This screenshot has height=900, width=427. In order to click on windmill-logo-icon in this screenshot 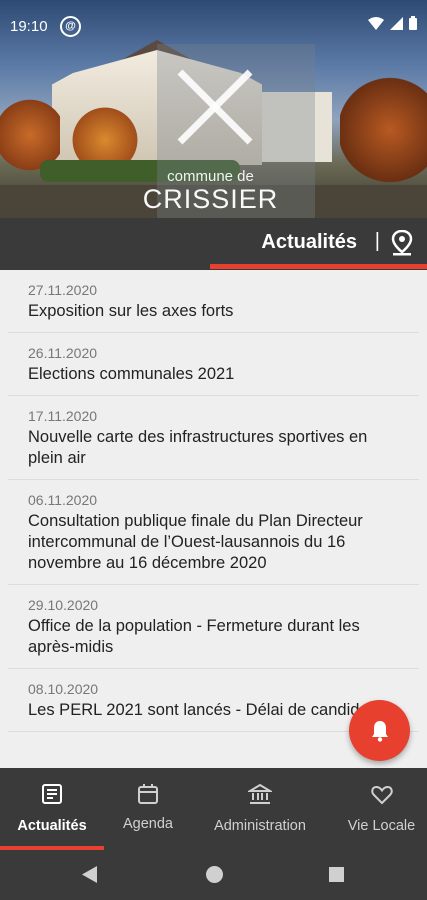, I will do `click(215, 107)`.